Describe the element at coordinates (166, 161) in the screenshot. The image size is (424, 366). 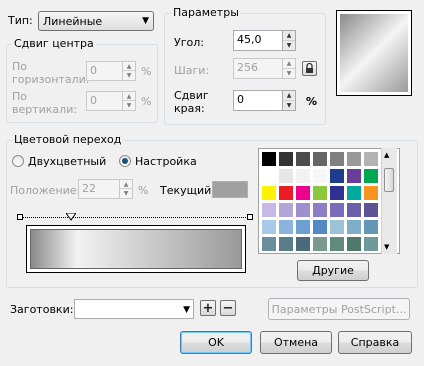
I see `custom-label: Настройка` at that location.